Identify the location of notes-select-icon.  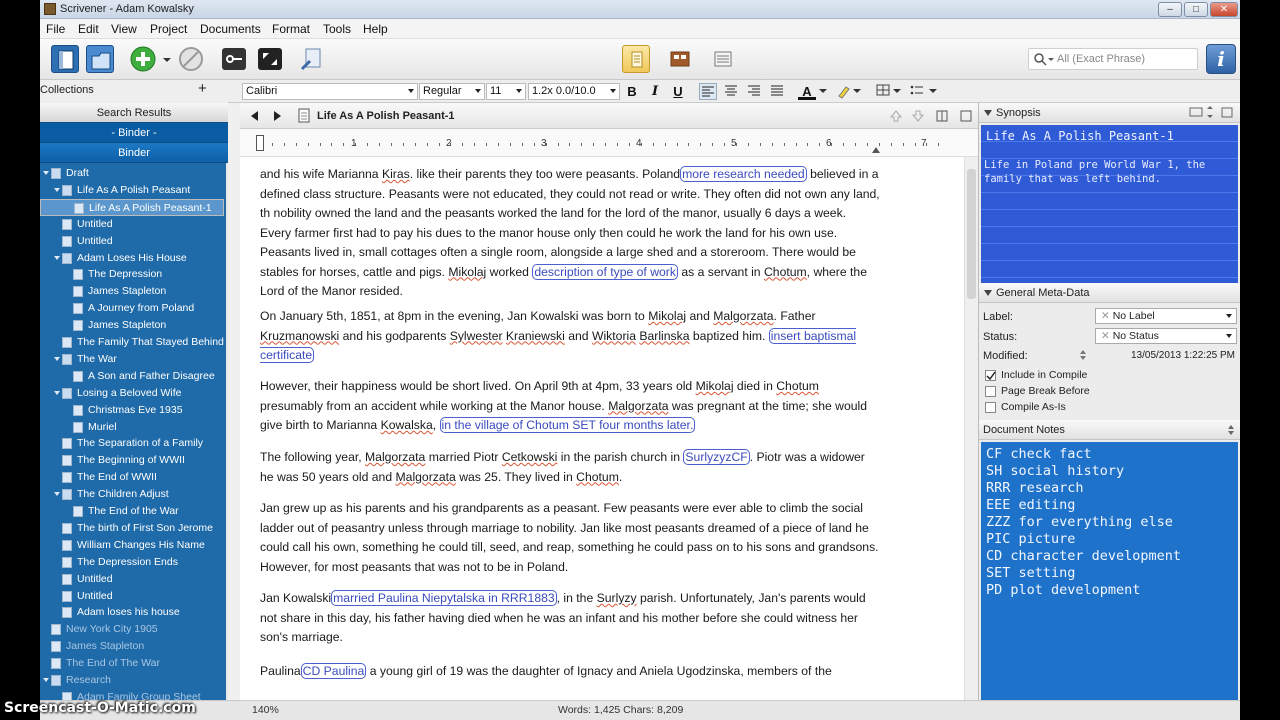
(1231, 430).